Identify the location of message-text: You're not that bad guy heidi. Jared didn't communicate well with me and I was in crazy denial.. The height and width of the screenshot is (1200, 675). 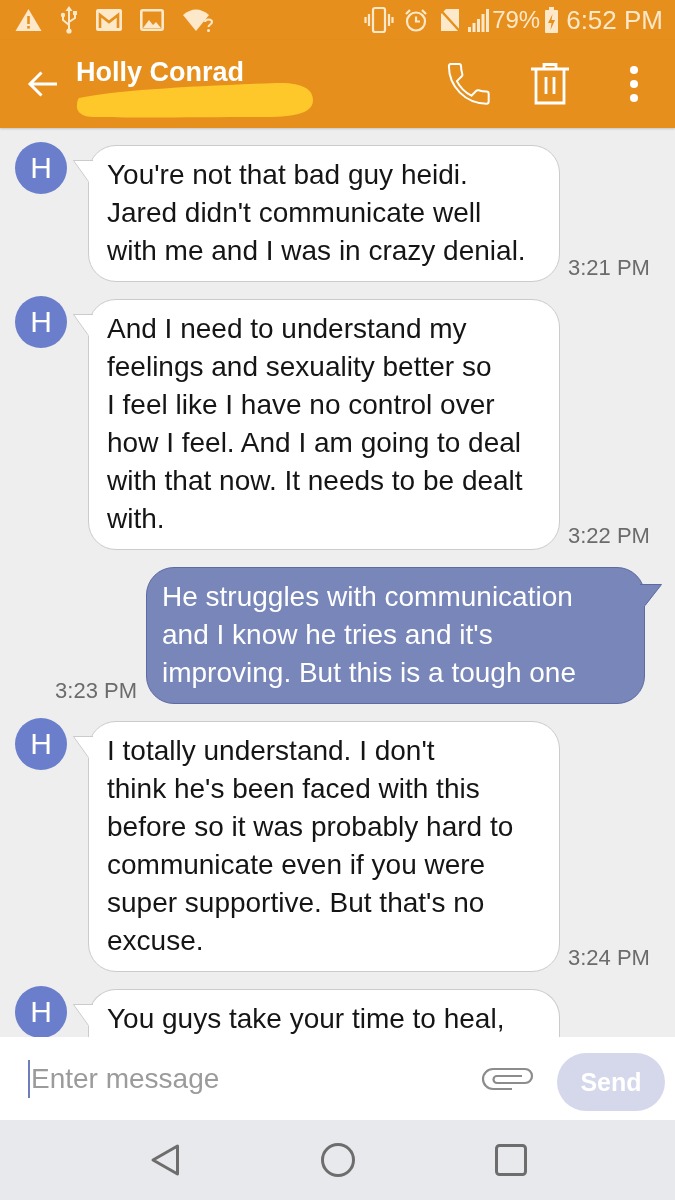
(317, 213).